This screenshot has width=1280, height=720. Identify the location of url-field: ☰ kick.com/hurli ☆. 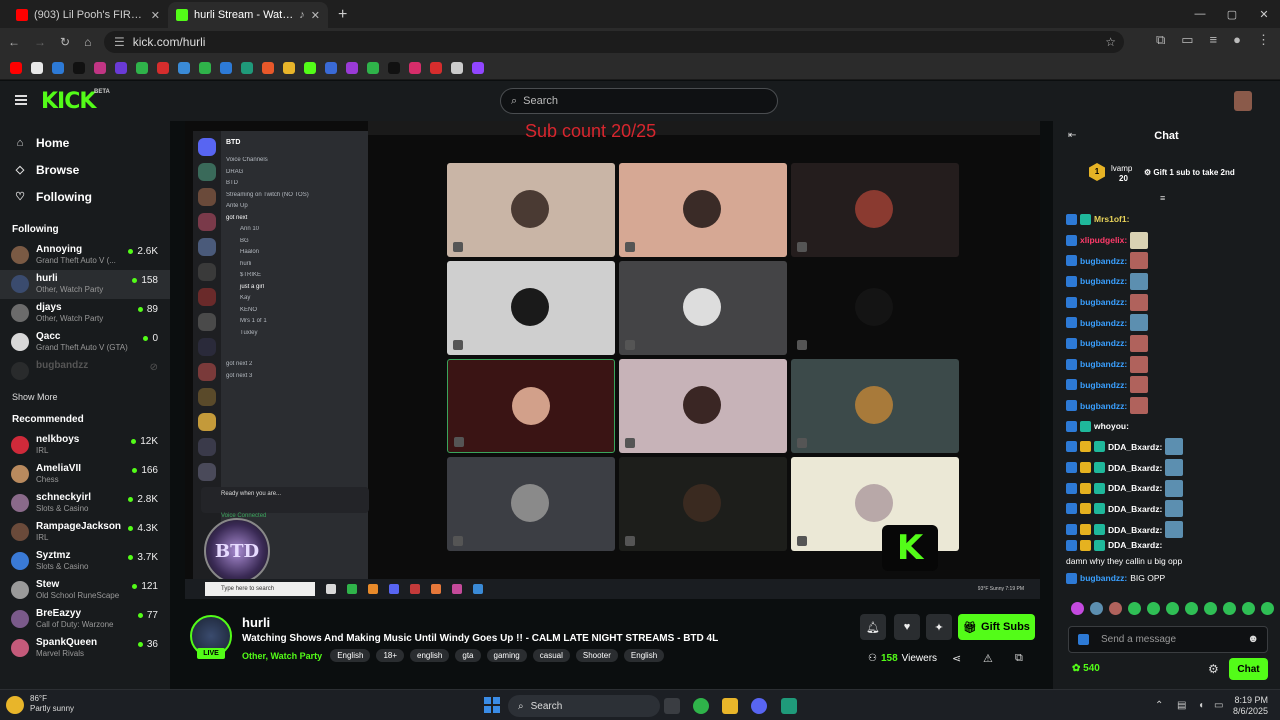
(614, 42).